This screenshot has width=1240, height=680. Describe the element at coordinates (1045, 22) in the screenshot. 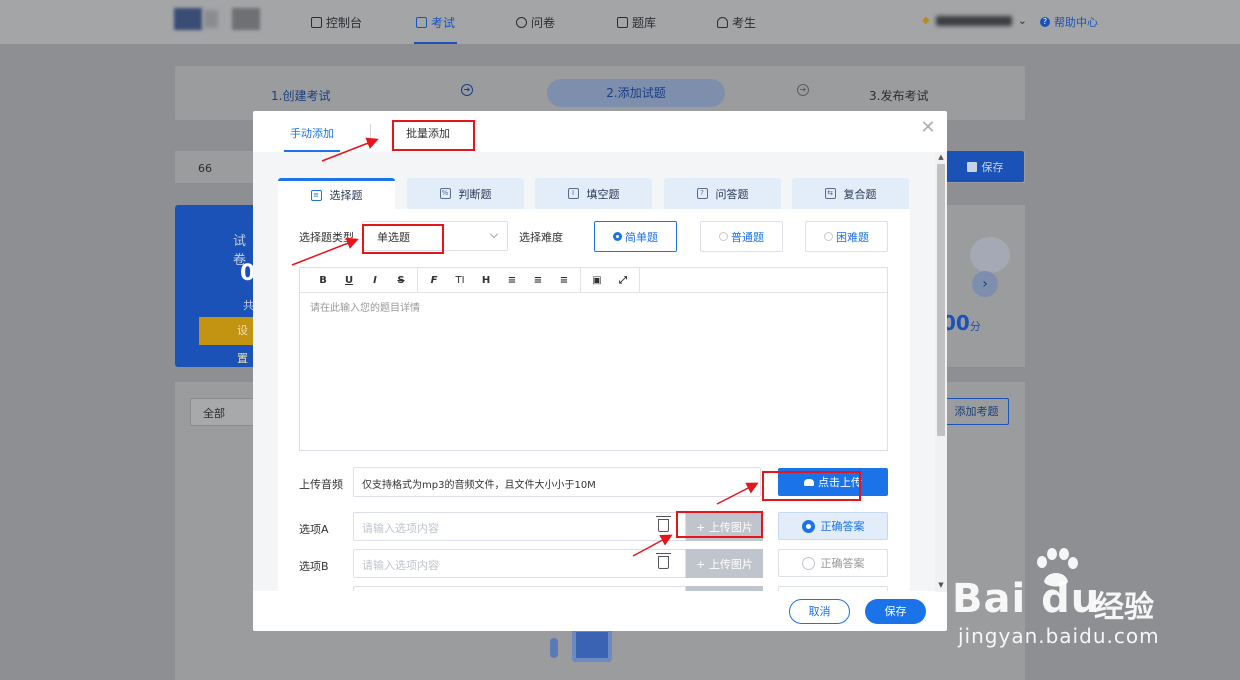

I see `help-icon: ?` at that location.